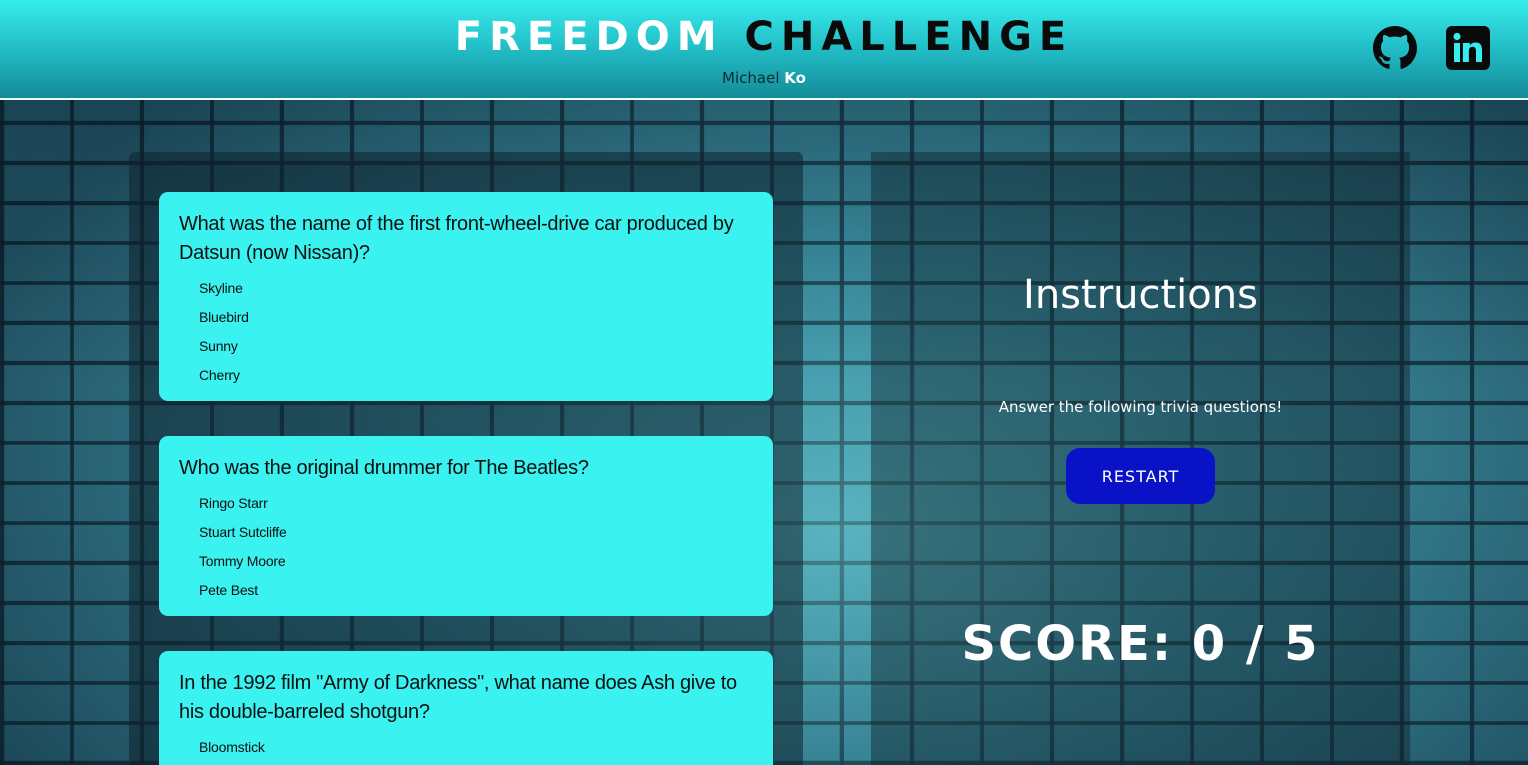 This screenshot has height=765, width=1528. Describe the element at coordinates (466, 375) in the screenshot. I see `answer-option: Cherry` at that location.